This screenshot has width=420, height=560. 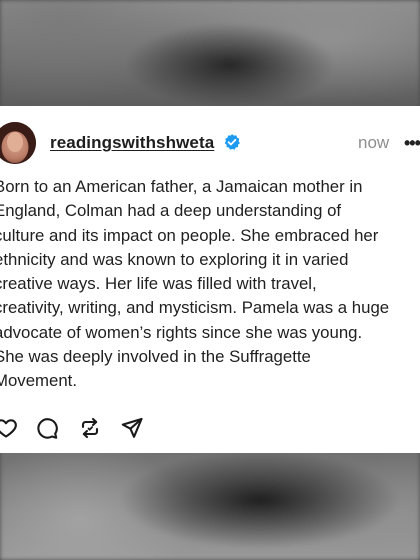 What do you see at coordinates (47, 428) in the screenshot?
I see `comment-icon` at bounding box center [47, 428].